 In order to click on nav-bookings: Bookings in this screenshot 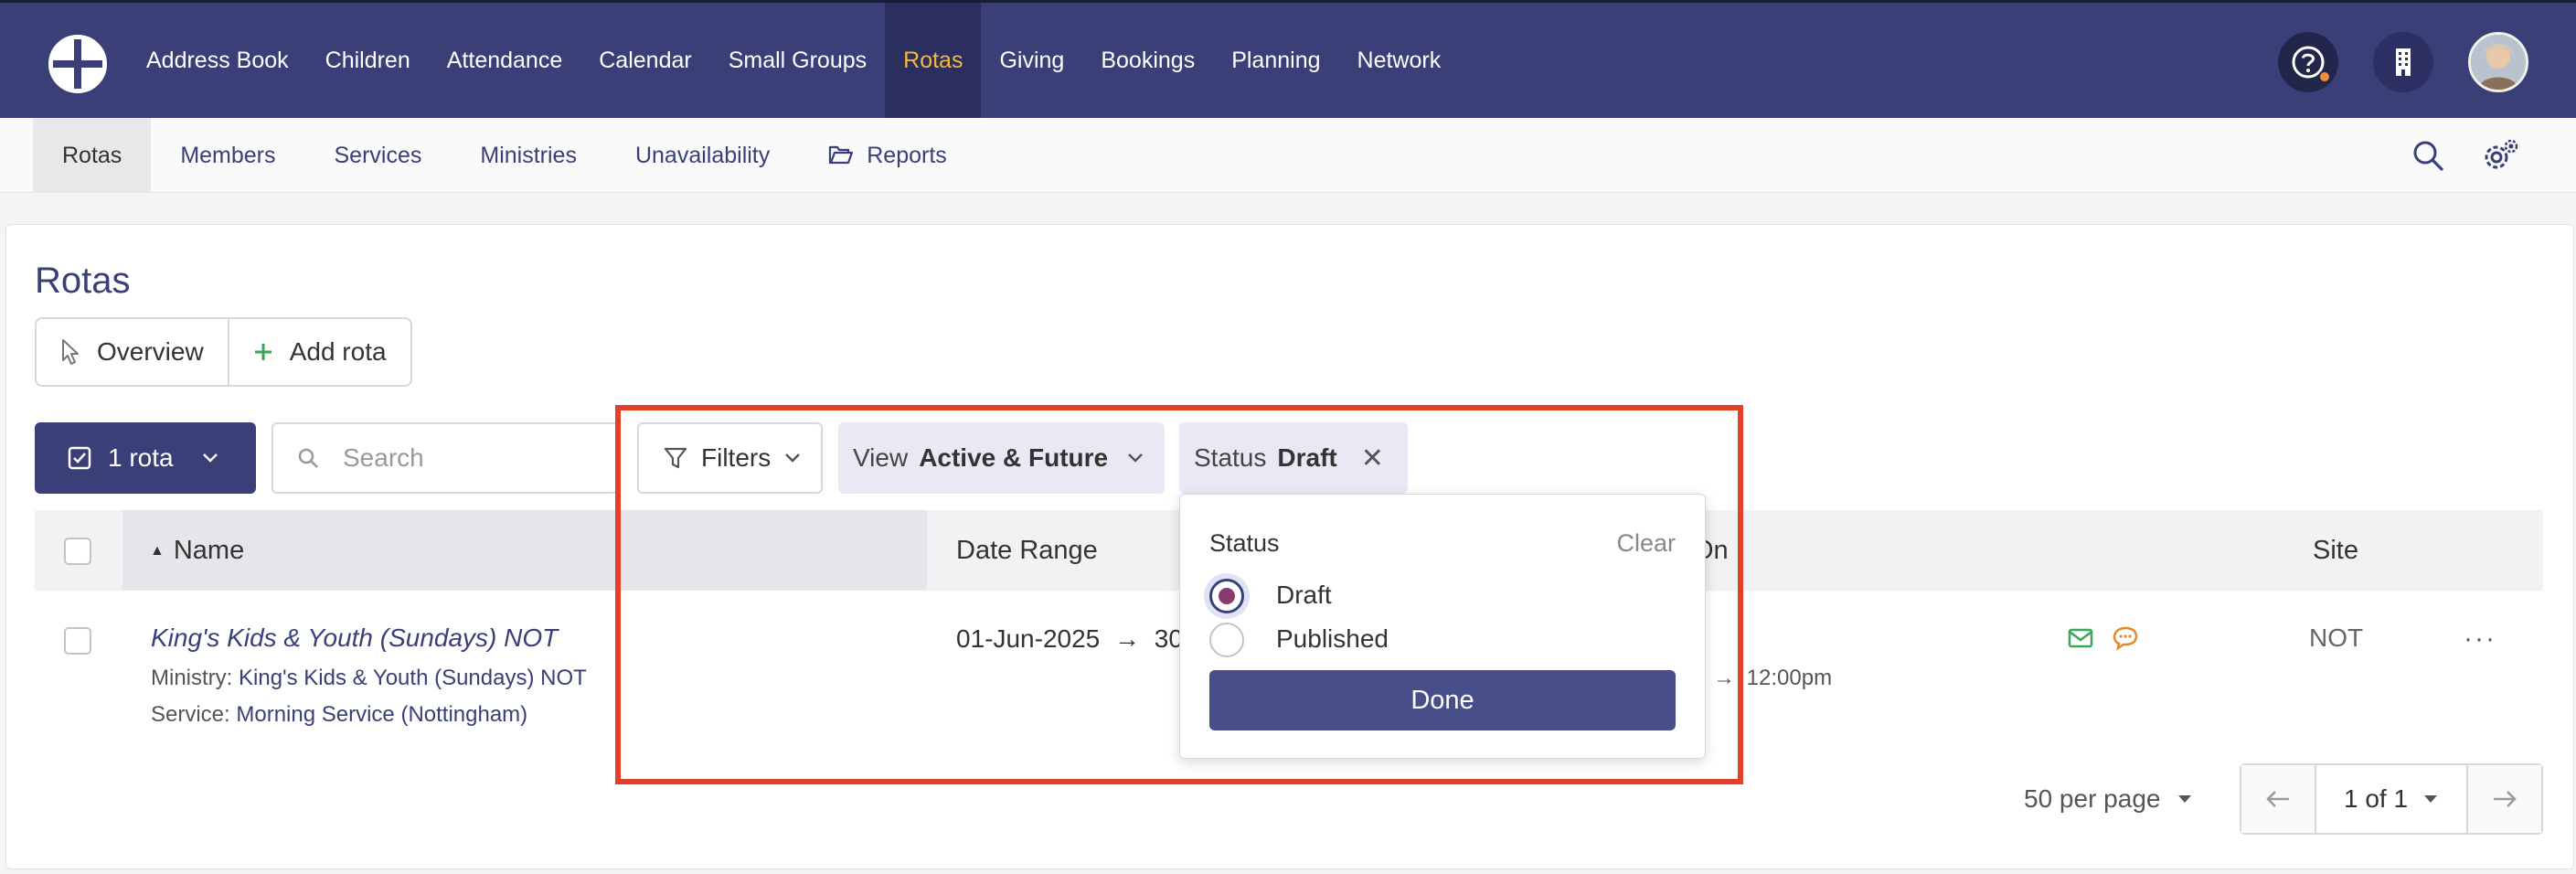, I will do `click(1147, 60)`.